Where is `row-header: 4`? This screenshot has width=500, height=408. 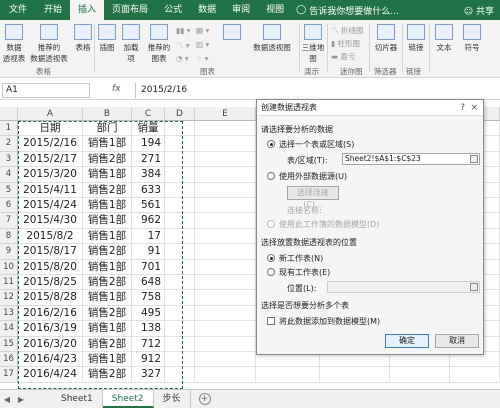 row-header: 4 is located at coordinates (9, 175).